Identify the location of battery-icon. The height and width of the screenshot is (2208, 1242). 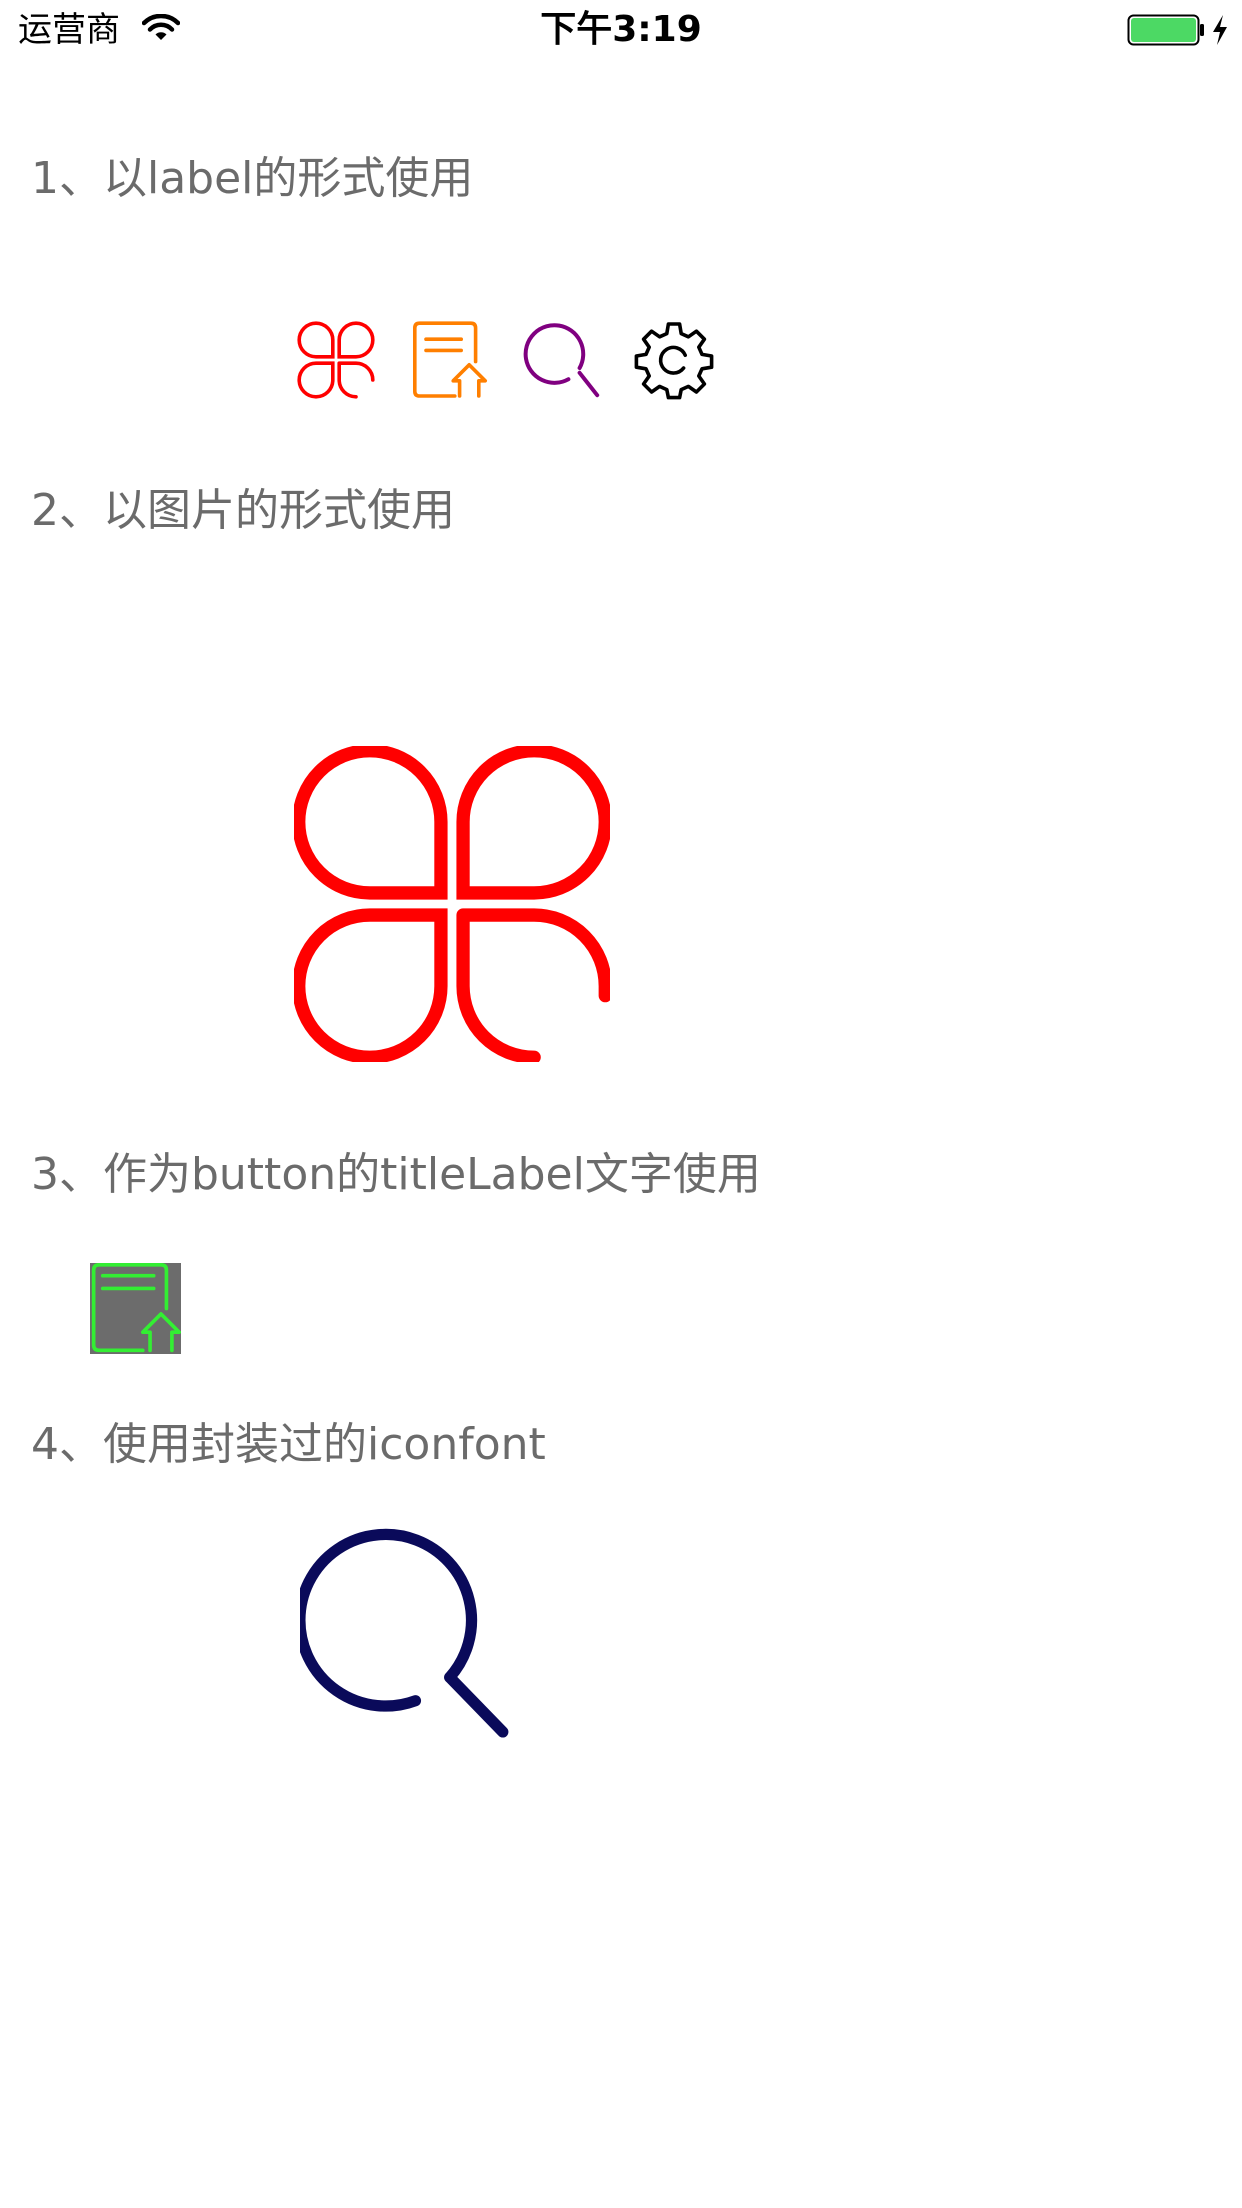
(1165, 30).